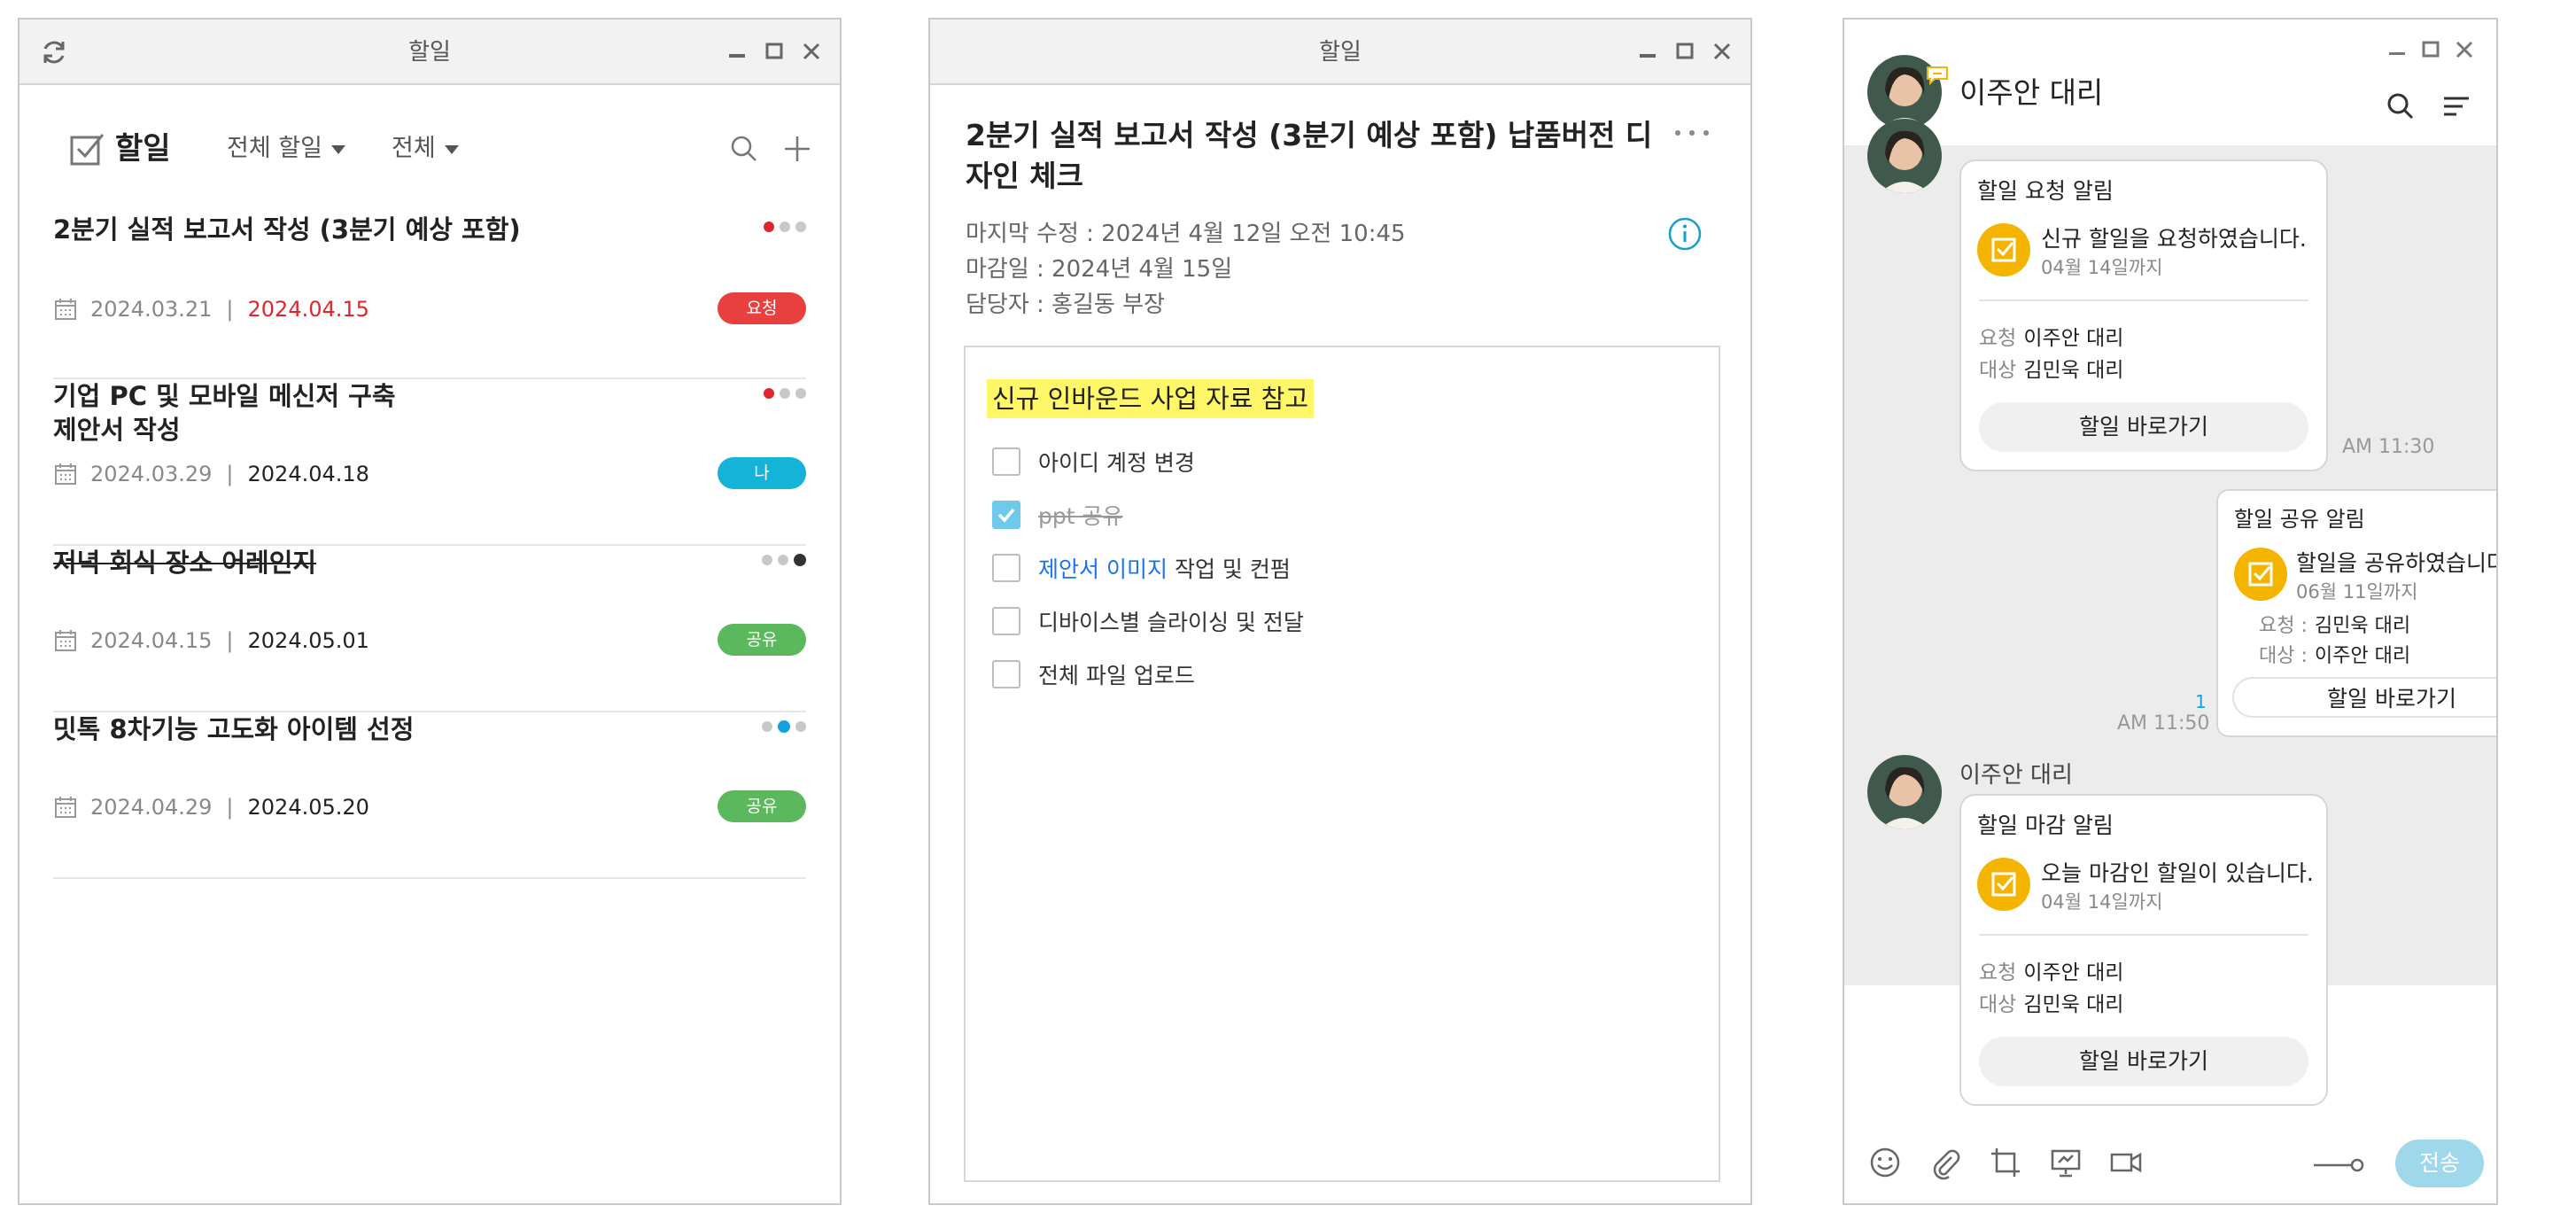  What do you see at coordinates (2065, 1162) in the screenshot?
I see `screen-share-icon` at bounding box center [2065, 1162].